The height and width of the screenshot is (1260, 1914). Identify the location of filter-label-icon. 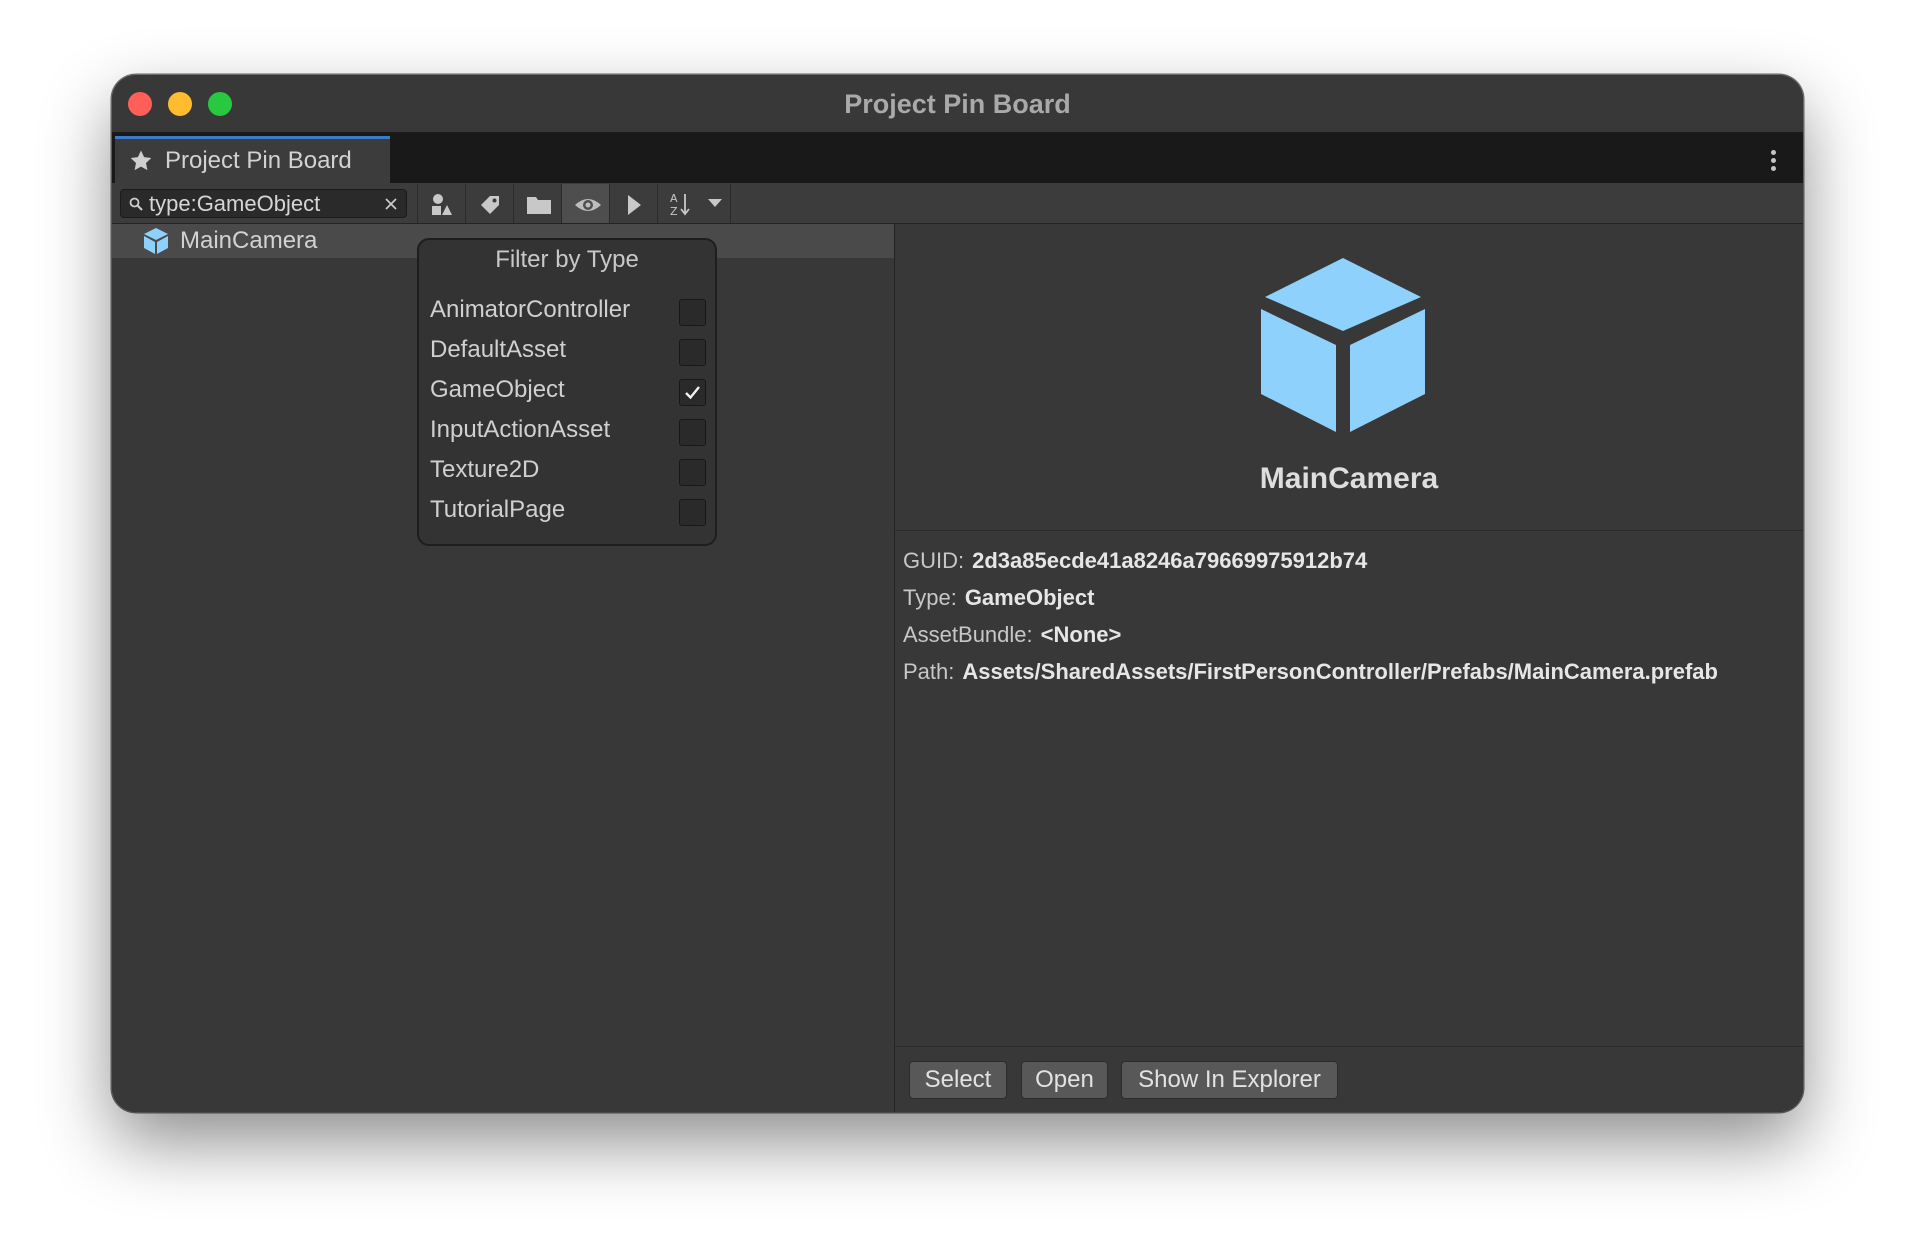
(490, 205).